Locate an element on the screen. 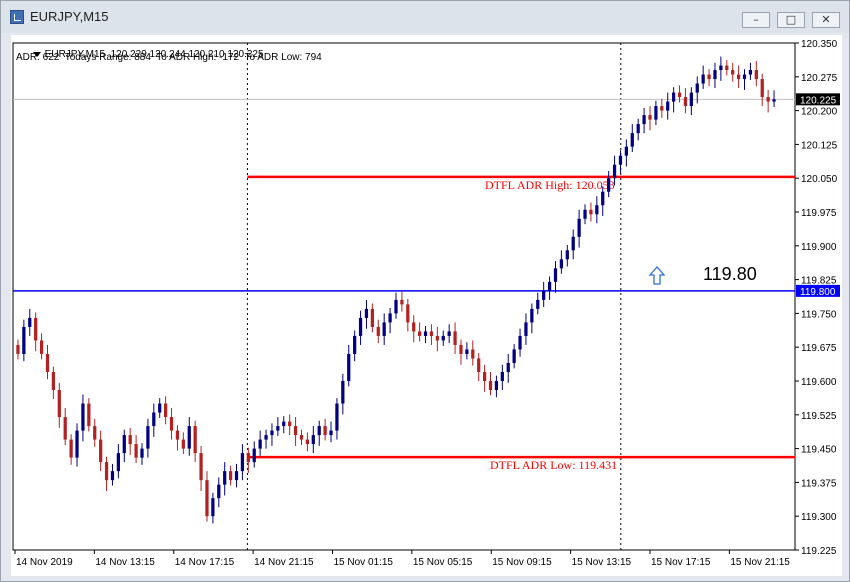  adr-high-label: DTFL ADR High: 120.053 is located at coordinates (550, 185).